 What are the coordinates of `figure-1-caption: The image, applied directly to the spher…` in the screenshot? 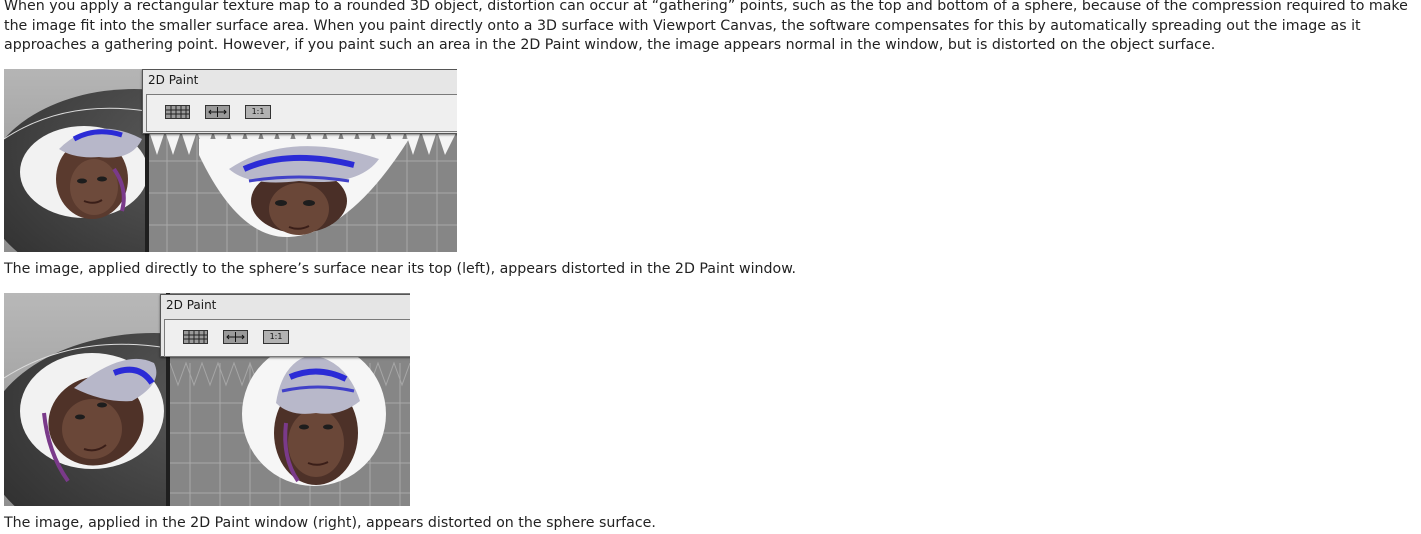 It's located at (400, 269).